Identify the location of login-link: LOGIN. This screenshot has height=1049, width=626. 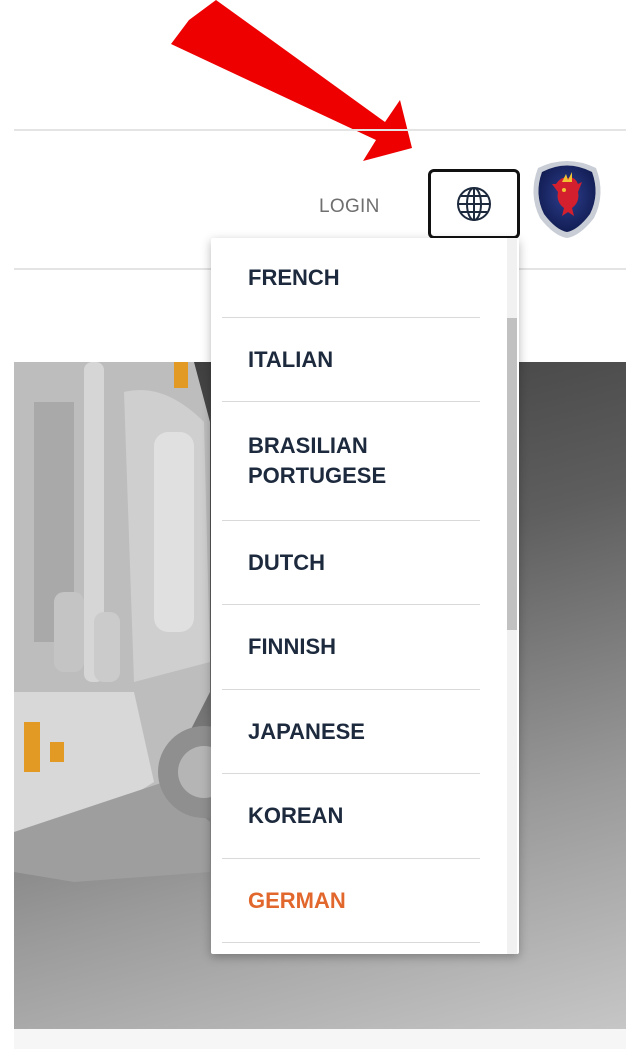
(349, 207).